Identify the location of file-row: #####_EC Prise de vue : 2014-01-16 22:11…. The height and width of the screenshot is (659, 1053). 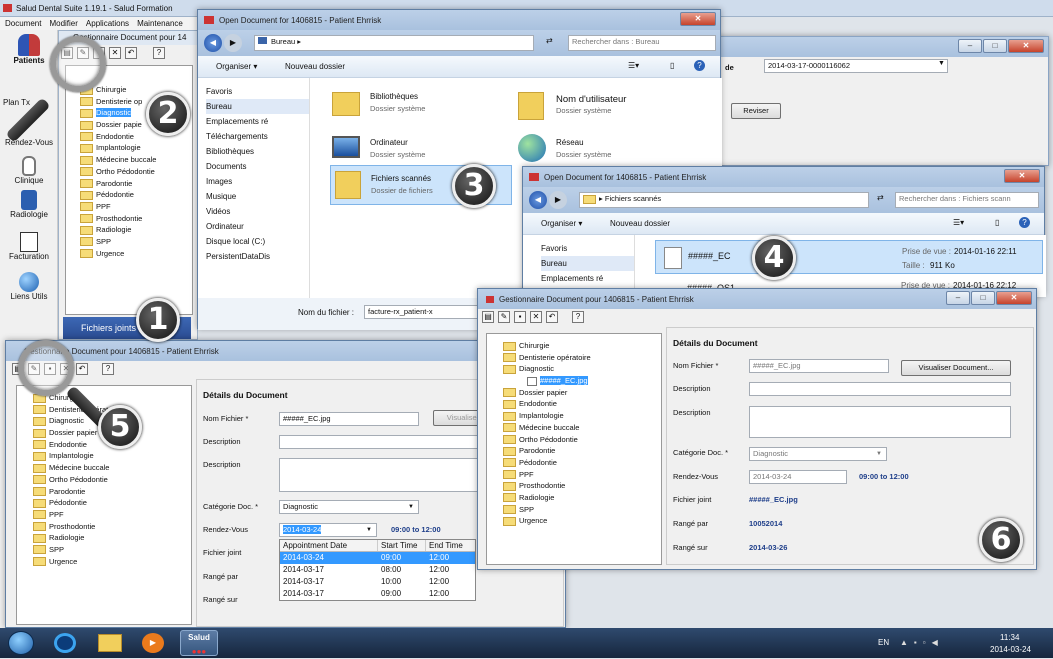
(849, 257).